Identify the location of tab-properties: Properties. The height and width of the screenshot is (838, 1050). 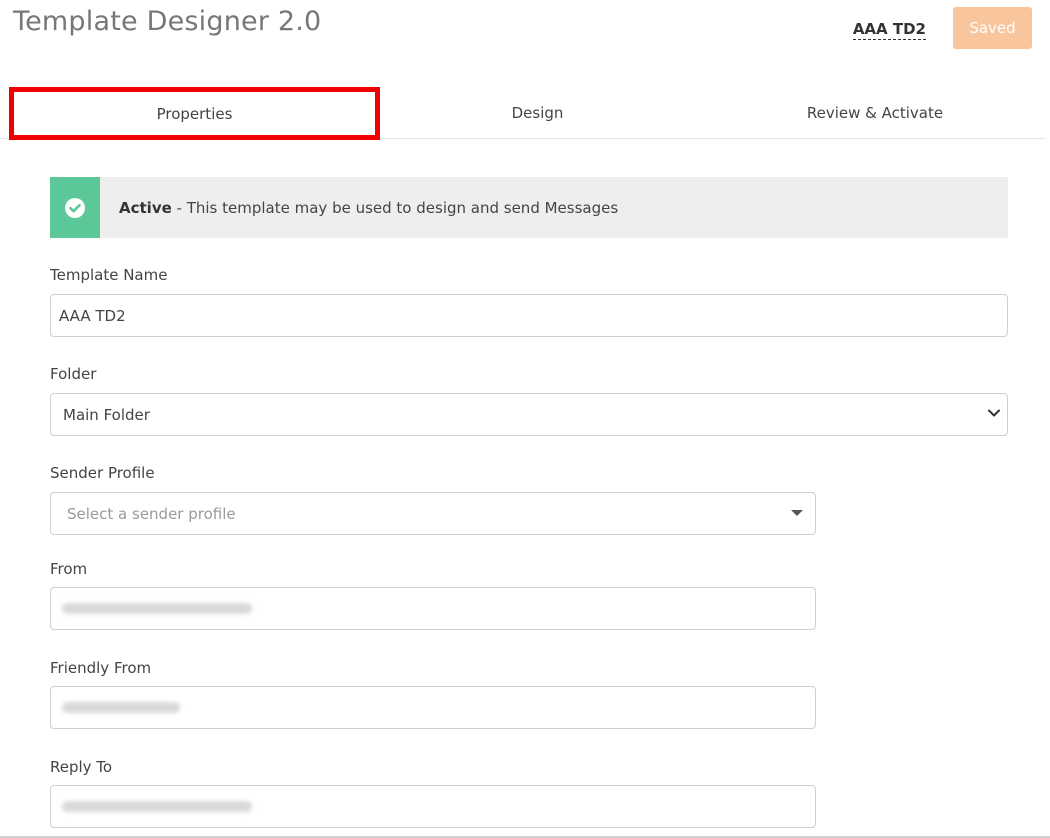
(194, 113).